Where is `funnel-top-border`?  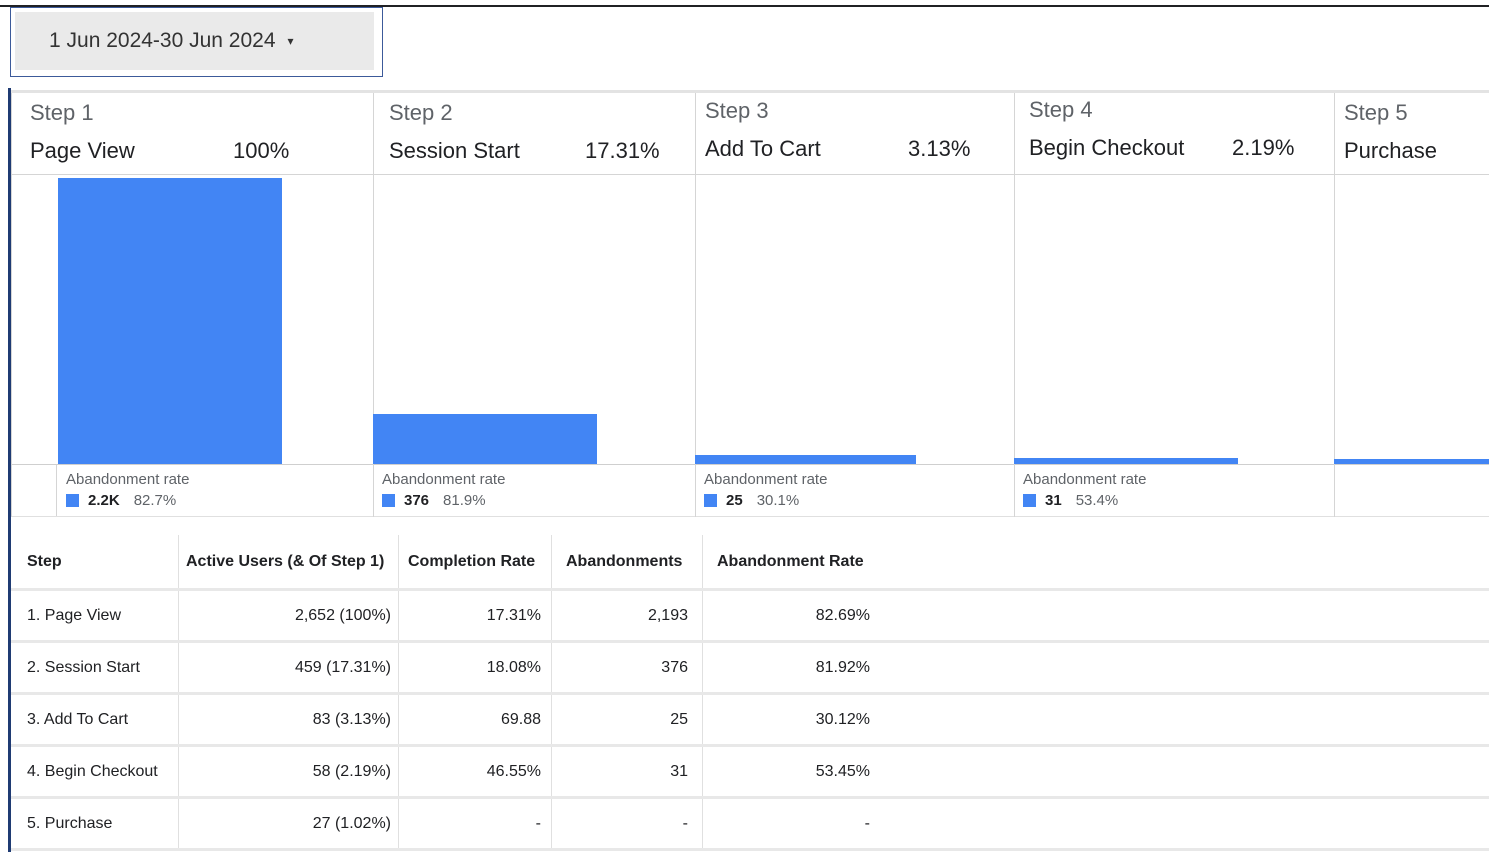
funnel-top-border is located at coordinates (750, 91).